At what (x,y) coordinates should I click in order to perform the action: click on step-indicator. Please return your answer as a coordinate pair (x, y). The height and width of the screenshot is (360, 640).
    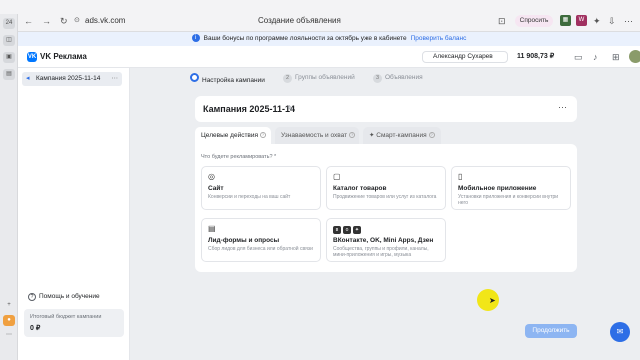
    Looking at the image, I should click on (194, 77).